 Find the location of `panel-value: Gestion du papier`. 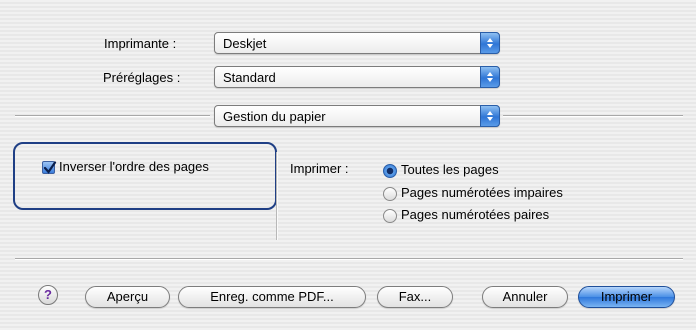

panel-value: Gestion du papier is located at coordinates (274, 116).